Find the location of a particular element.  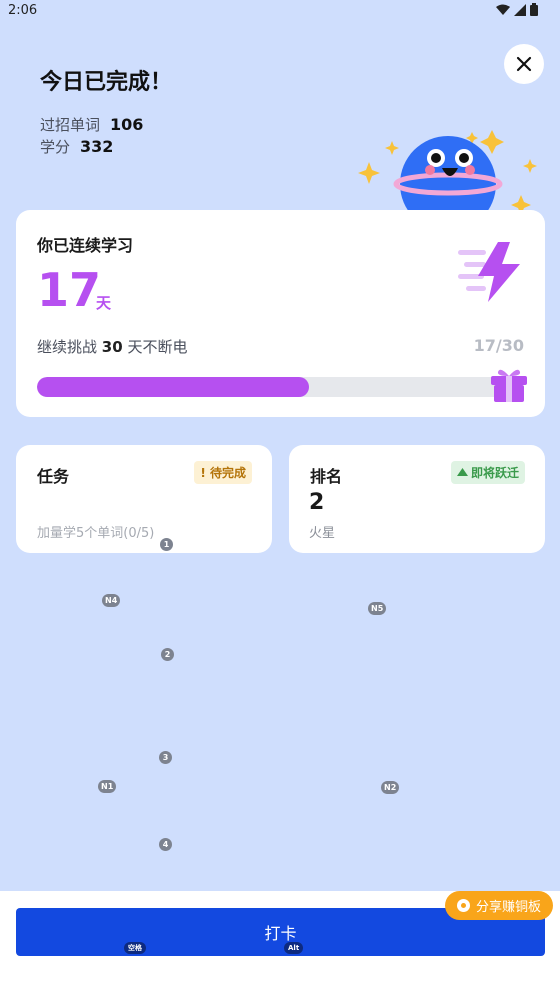

credit-value: 332 is located at coordinates (97, 146).